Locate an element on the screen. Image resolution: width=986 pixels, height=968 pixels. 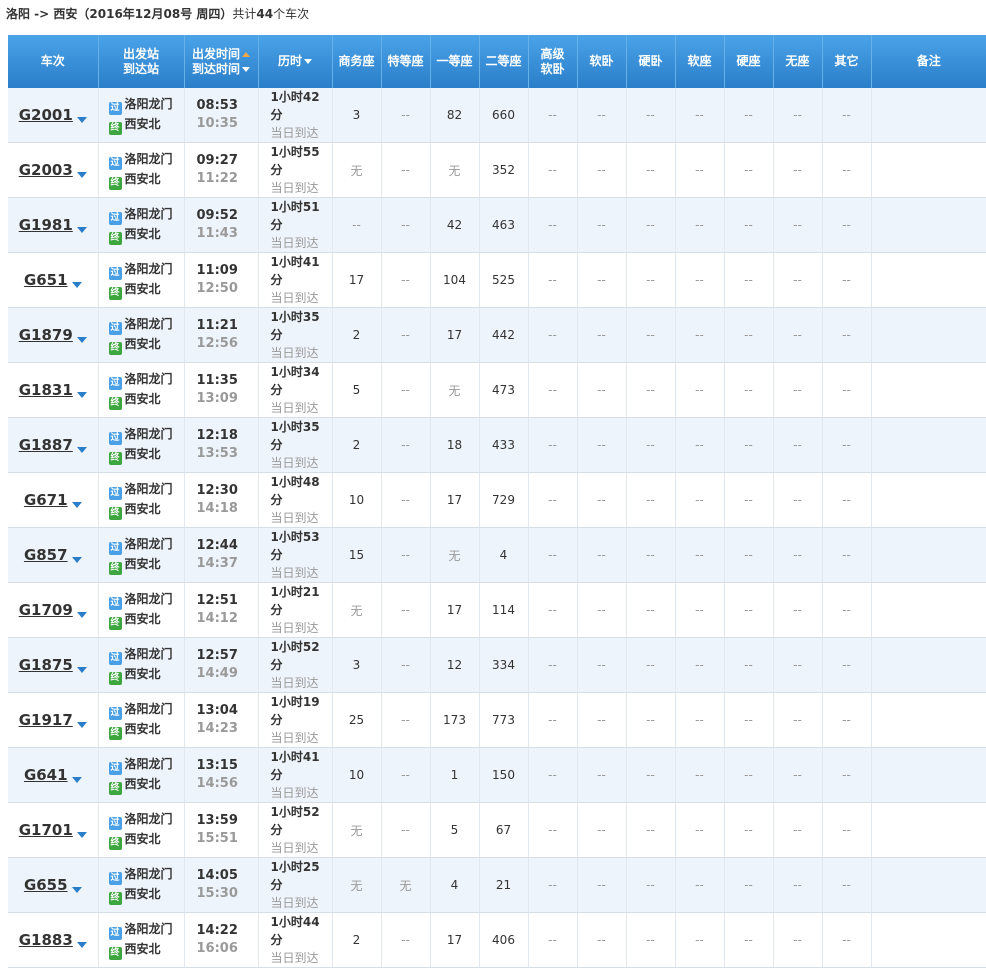
train-number-link: G1879 is located at coordinates (46, 335).